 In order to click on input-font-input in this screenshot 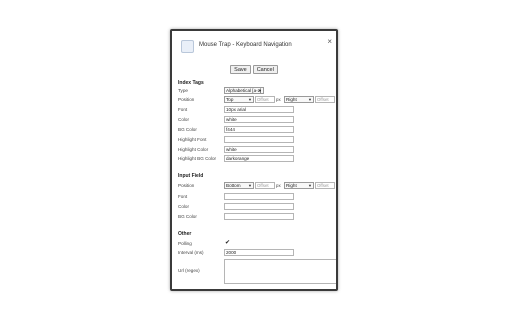, I will do `click(259, 196)`.